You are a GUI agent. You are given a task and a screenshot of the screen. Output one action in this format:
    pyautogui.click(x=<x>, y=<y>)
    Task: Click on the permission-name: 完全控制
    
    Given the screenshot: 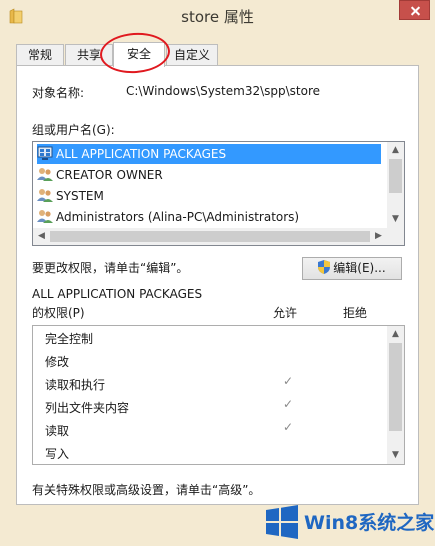 What is the action you would take?
    pyautogui.click(x=69, y=339)
    